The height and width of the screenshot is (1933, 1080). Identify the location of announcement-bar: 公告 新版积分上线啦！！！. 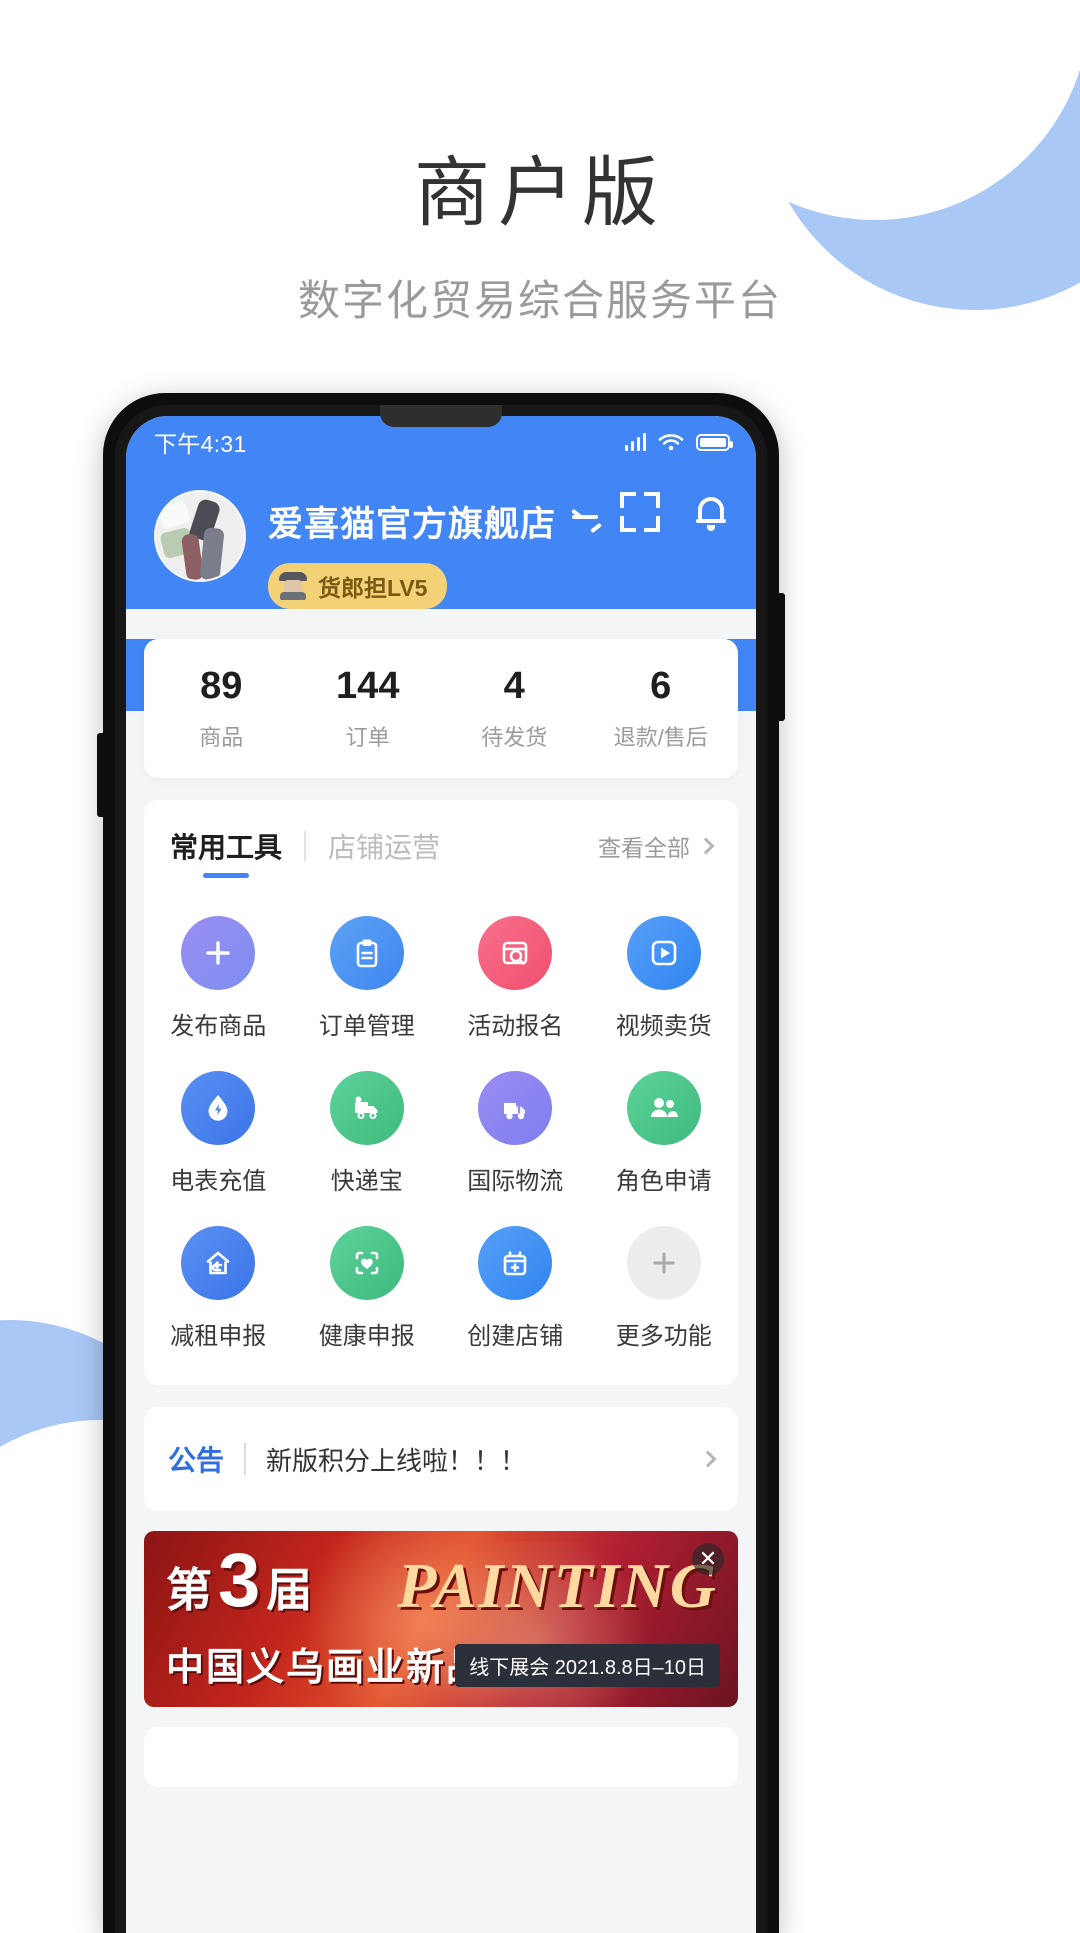
(441, 1459).